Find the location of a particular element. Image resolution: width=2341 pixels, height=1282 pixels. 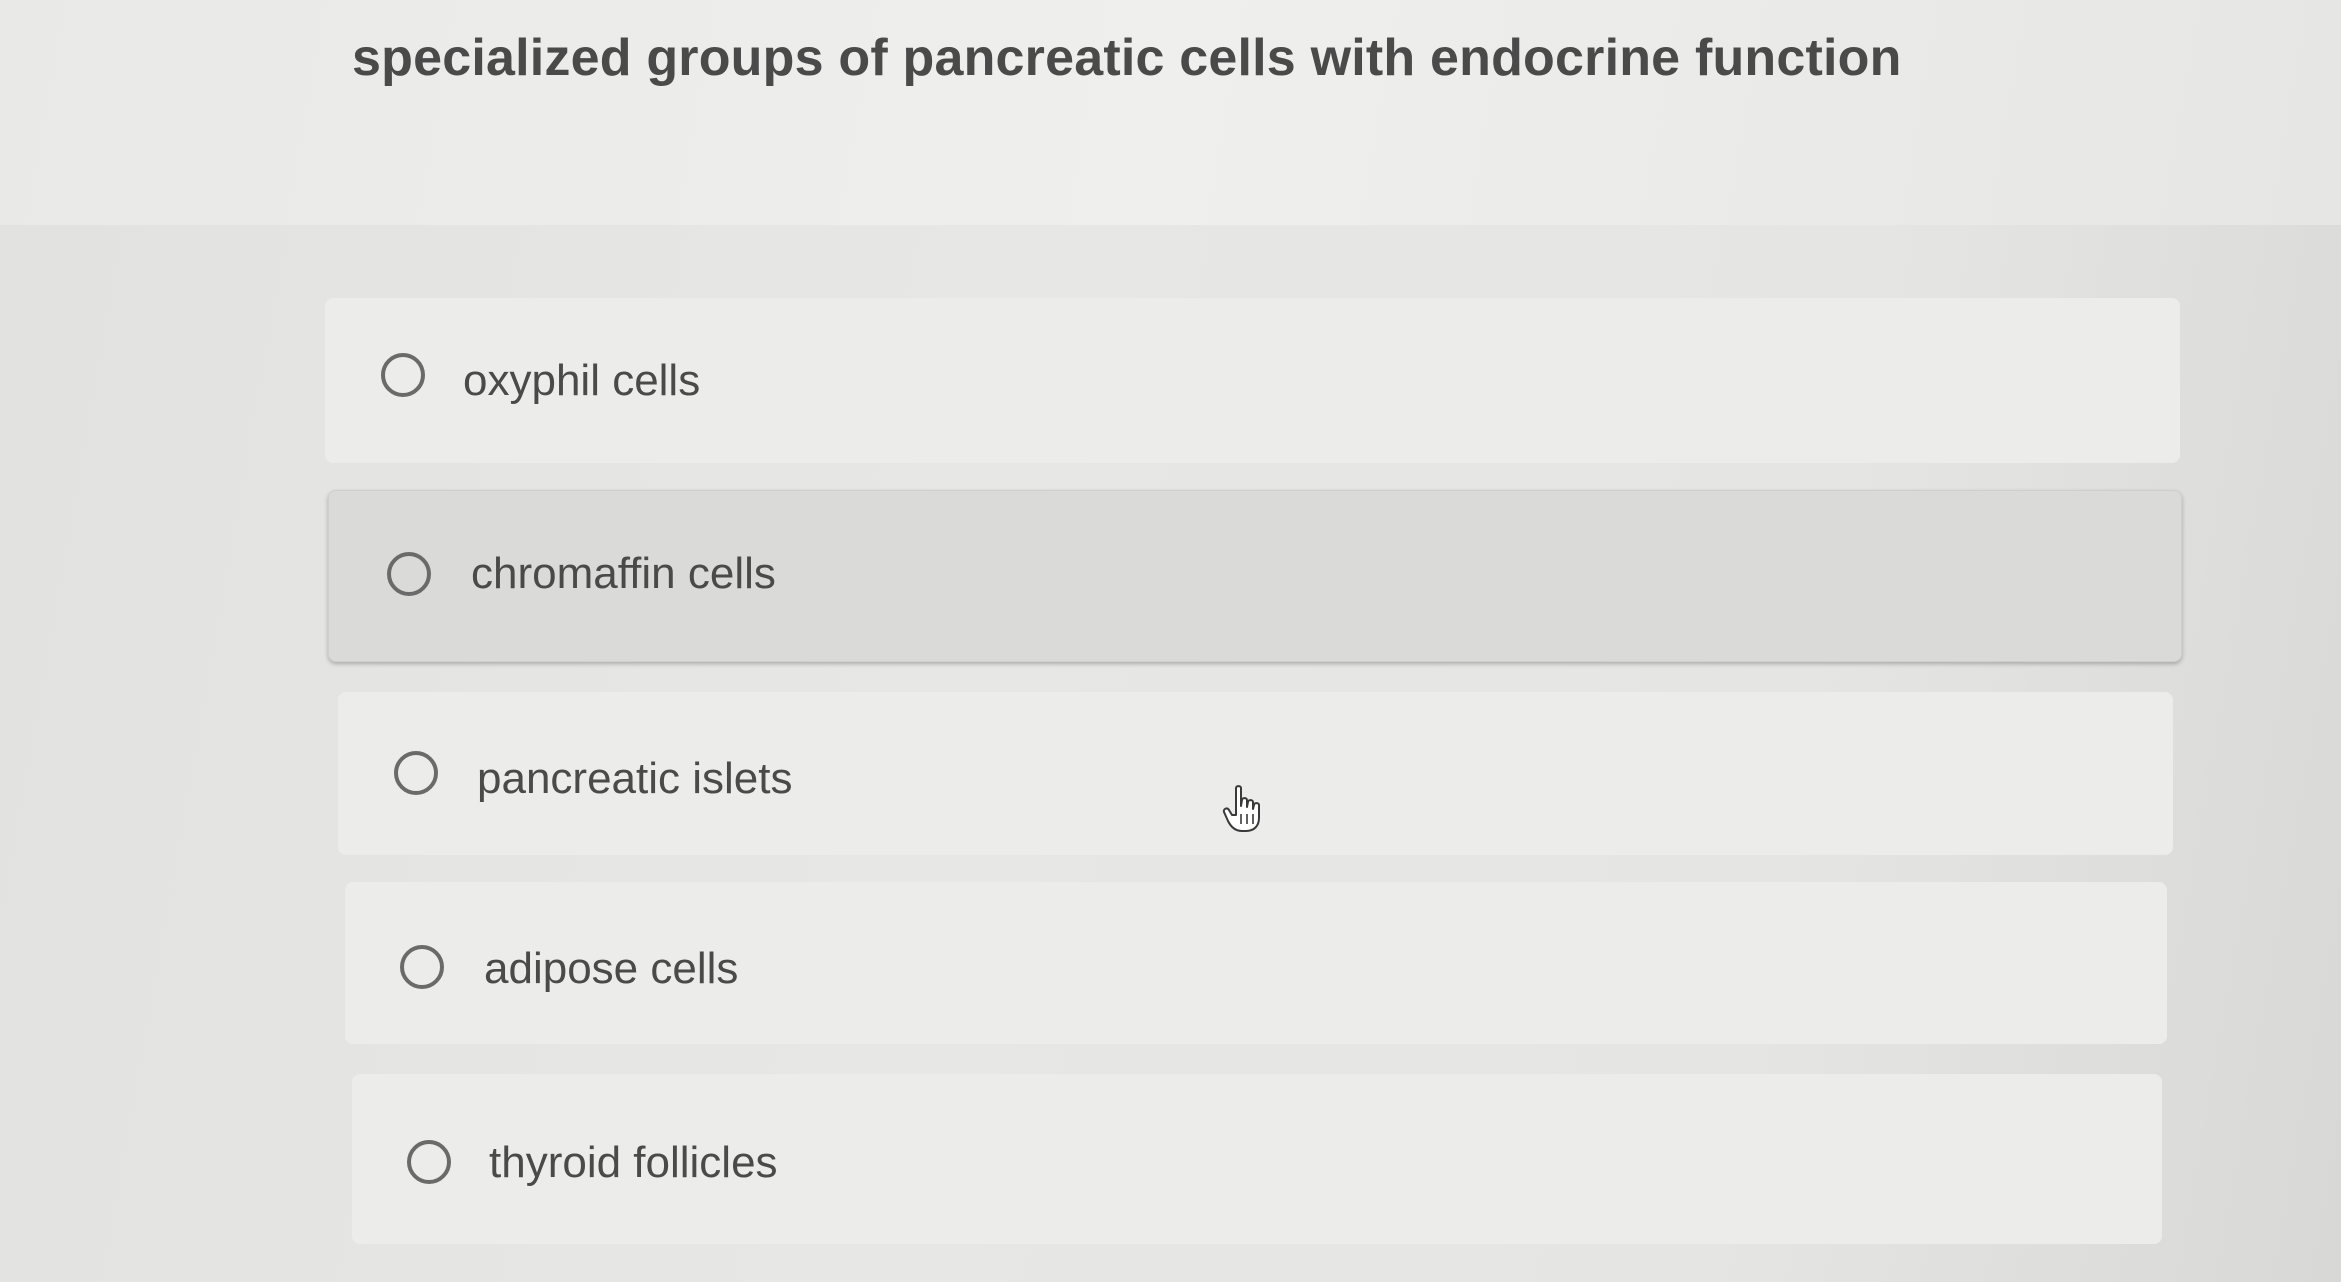

option-thyroid-follicles: thyroid follicles is located at coordinates (1257, 1159).